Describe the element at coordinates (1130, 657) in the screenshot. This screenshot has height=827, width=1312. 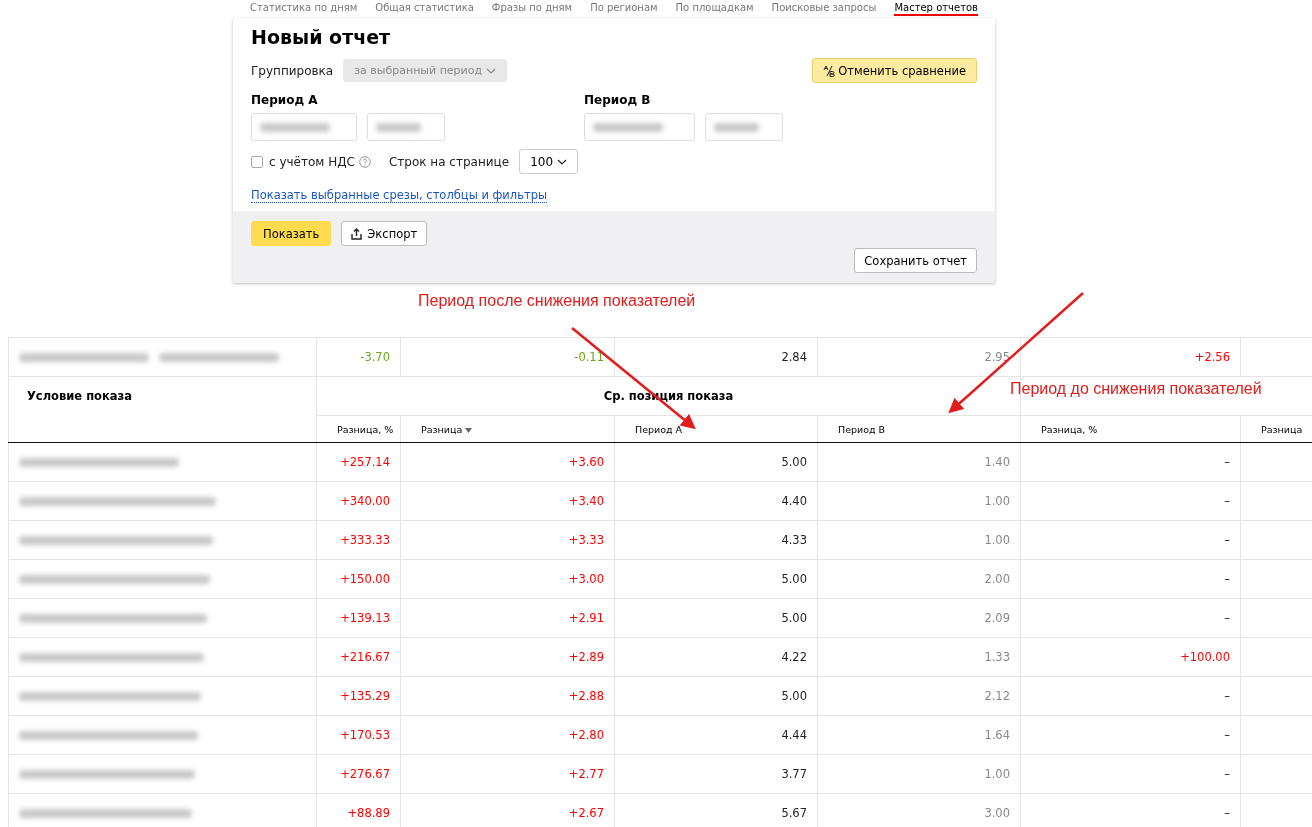
I see `table-cell: +100.00` at that location.